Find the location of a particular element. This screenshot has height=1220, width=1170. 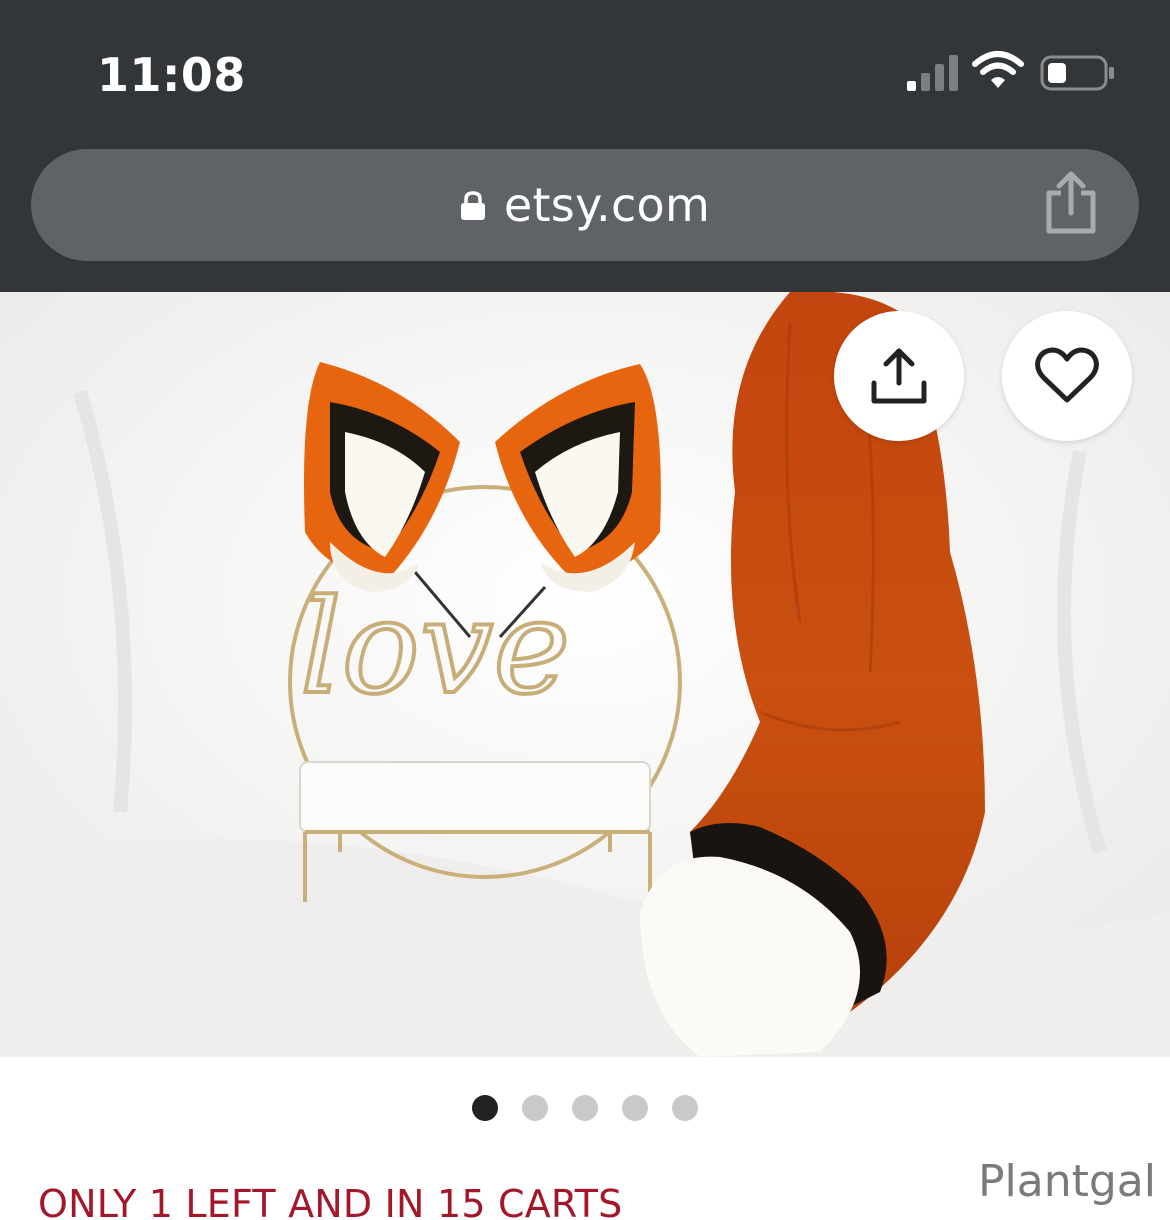

address-bar: etsy.com is located at coordinates (585, 205).